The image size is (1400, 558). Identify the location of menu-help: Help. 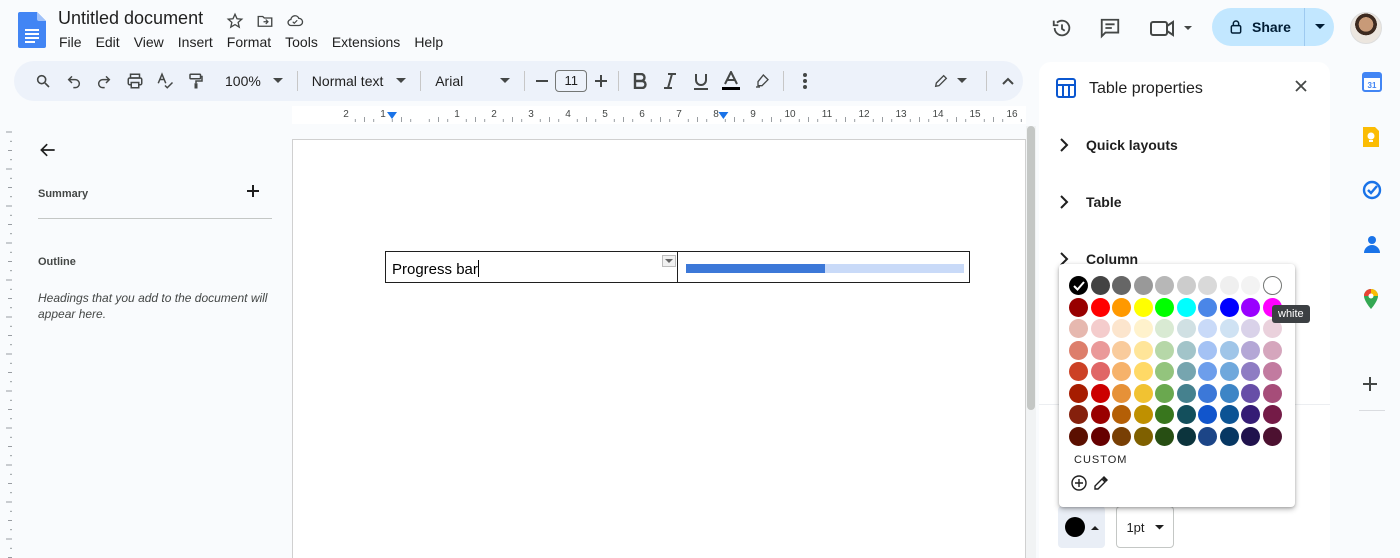
(432, 42).